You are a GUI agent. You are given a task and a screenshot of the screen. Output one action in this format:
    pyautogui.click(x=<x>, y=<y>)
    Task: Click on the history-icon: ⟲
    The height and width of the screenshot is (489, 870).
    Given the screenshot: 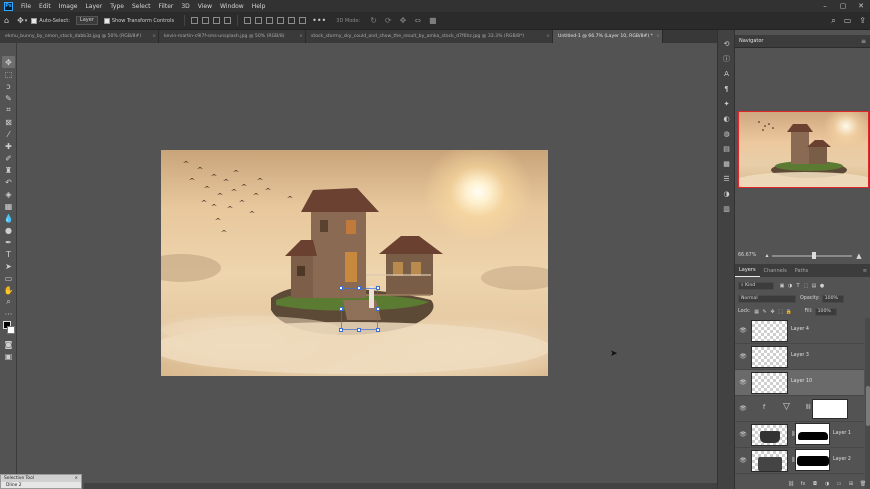 What is the action you would take?
    pyautogui.click(x=726, y=44)
    